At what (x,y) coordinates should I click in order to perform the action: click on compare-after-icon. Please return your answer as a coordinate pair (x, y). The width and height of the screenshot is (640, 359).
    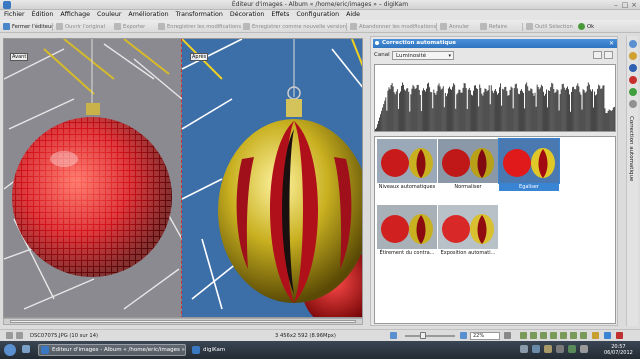
    Looking at the image, I should click on (573, 335).